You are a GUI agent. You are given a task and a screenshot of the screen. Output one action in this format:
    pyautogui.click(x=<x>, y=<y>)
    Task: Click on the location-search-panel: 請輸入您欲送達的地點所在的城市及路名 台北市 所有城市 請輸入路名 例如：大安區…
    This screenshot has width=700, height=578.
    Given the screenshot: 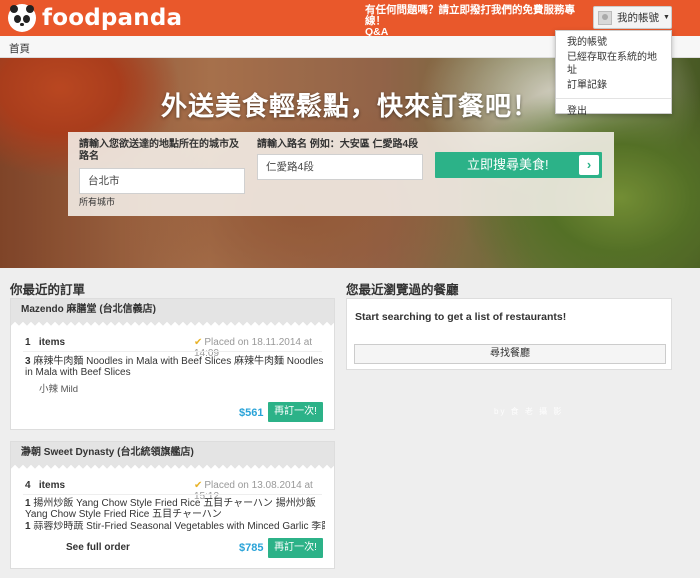 What is the action you would take?
    pyautogui.click(x=341, y=174)
    